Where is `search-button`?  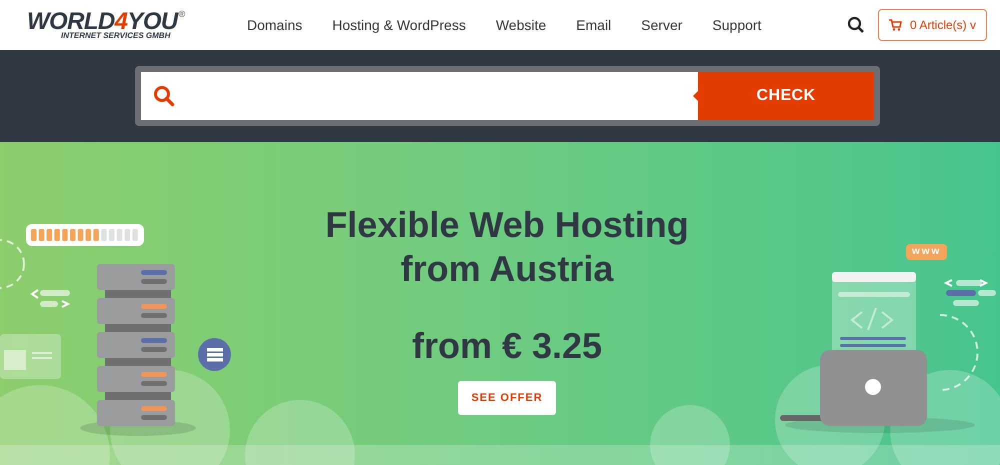 search-button is located at coordinates (856, 25).